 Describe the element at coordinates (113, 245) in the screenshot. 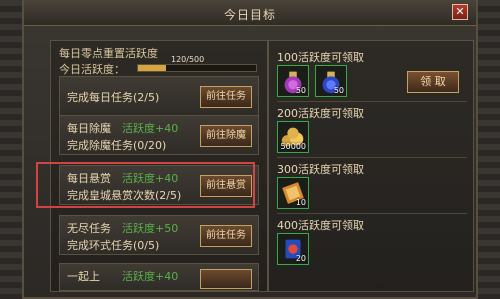

I see `task-desc: 完成环式任务(0/5)` at that location.